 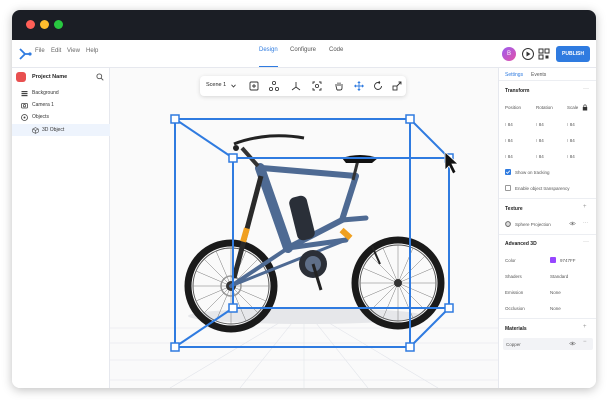 What do you see at coordinates (514, 209) in the screenshot?
I see `texture-section-title: Texture` at bounding box center [514, 209].